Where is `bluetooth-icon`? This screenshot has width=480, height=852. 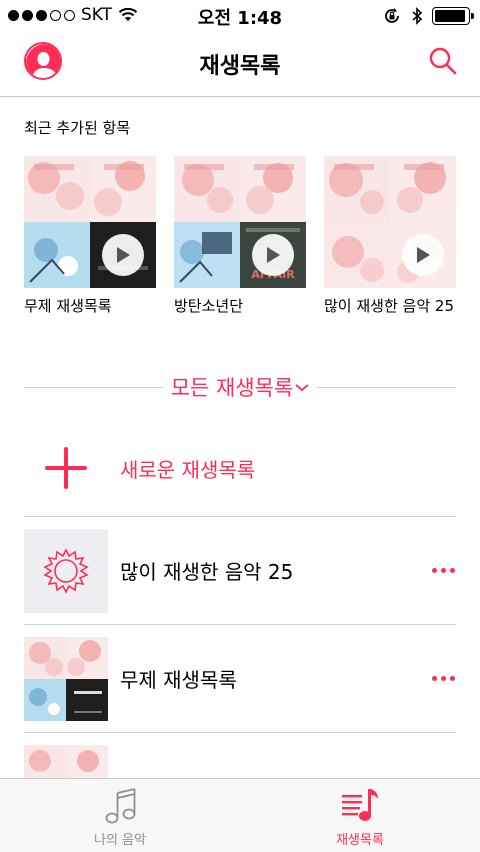
bluetooth-icon is located at coordinates (417, 16).